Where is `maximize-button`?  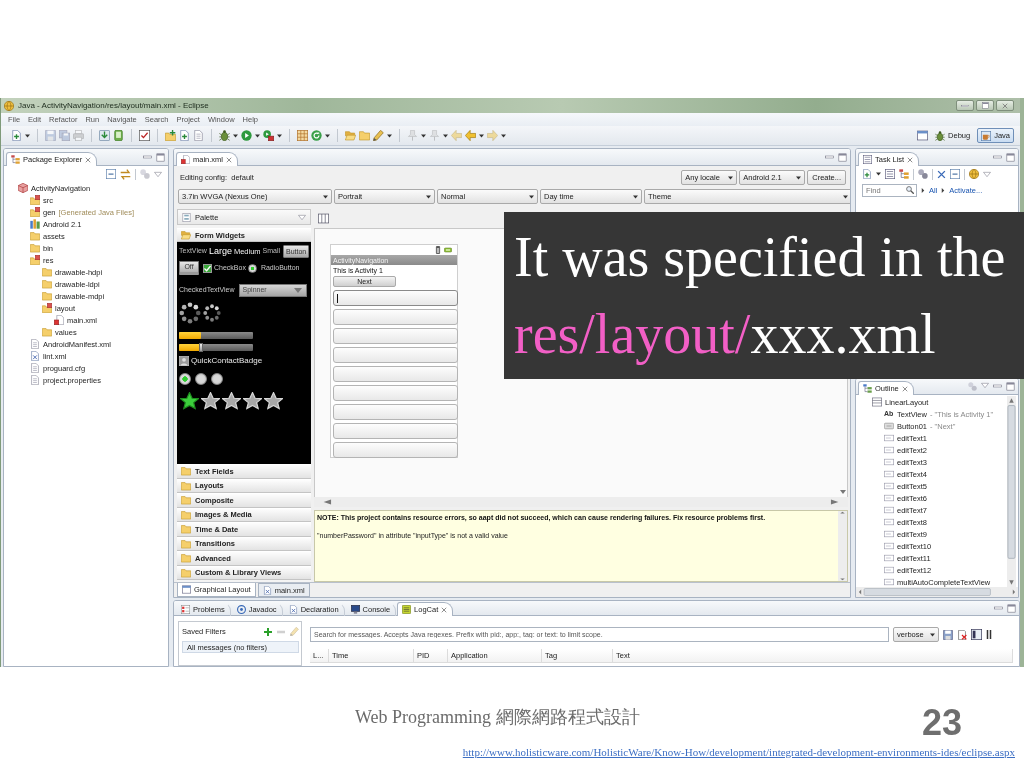 maximize-button is located at coordinates (985, 105).